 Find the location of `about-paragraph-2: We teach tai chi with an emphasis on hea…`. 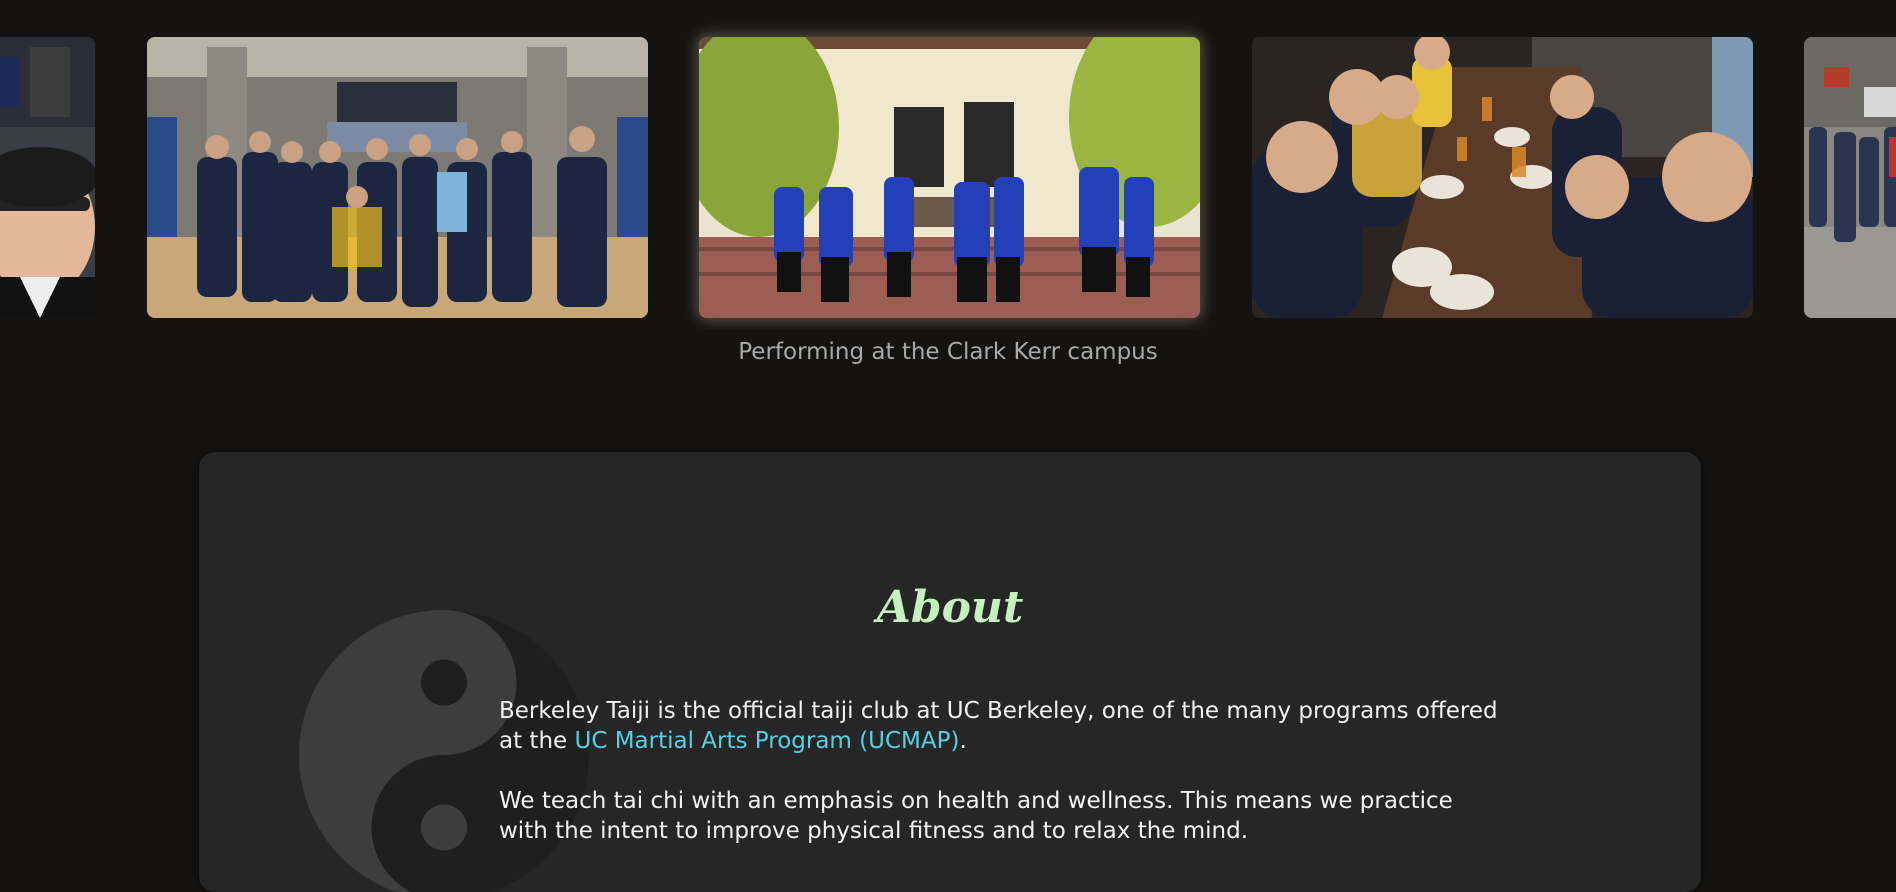

about-paragraph-2: We teach tai chi with an emphasis on hea… is located at coordinates (976, 816).